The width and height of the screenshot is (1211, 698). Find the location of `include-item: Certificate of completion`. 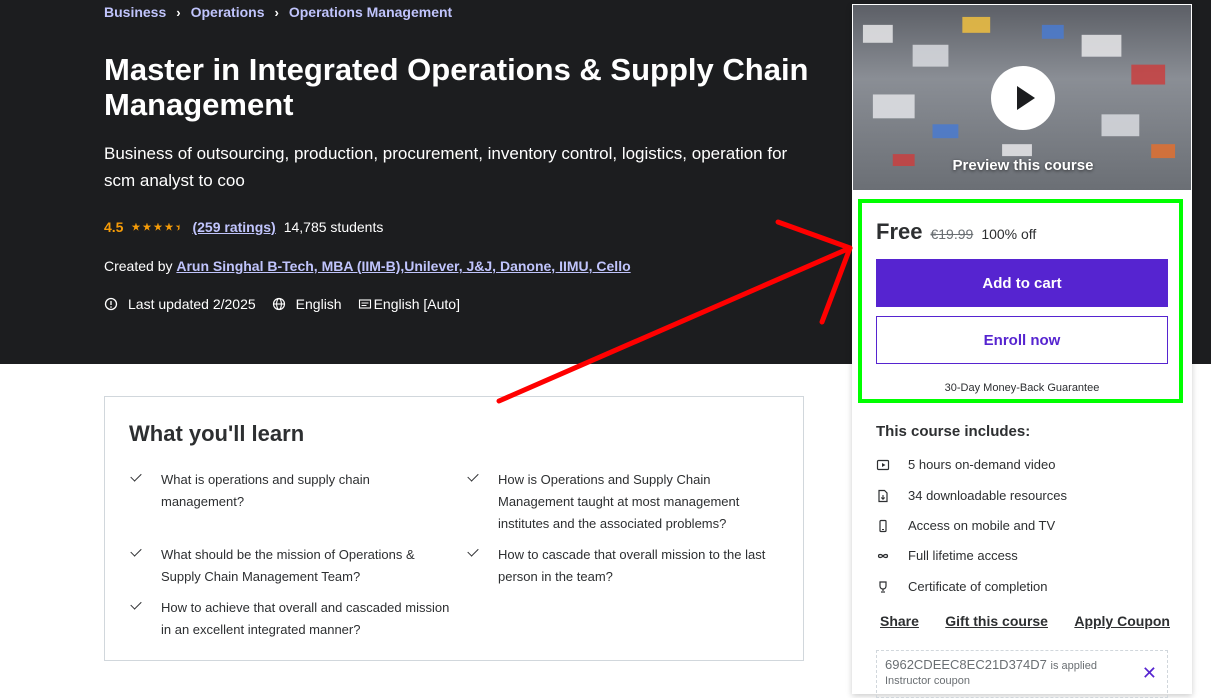

include-item: Certificate of completion is located at coordinates (961, 586).